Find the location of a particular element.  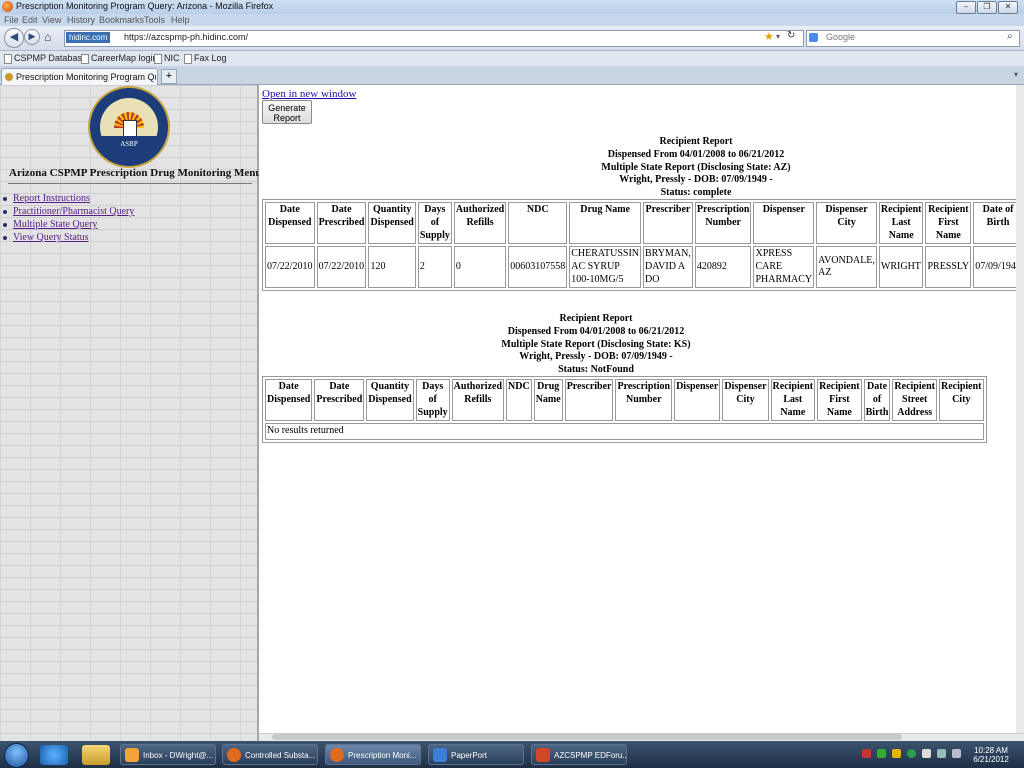

column-header: Quantity Dispensed is located at coordinates (392, 223).